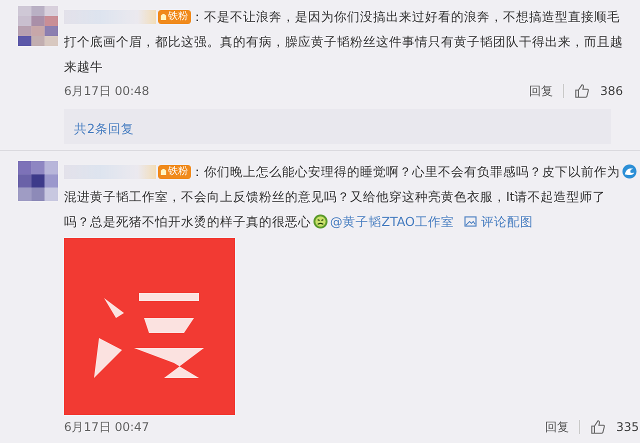 The image size is (640, 443). Describe the element at coordinates (392, 221) in the screenshot. I see `mention-link: @黄子韬ZTAO工作室` at that location.